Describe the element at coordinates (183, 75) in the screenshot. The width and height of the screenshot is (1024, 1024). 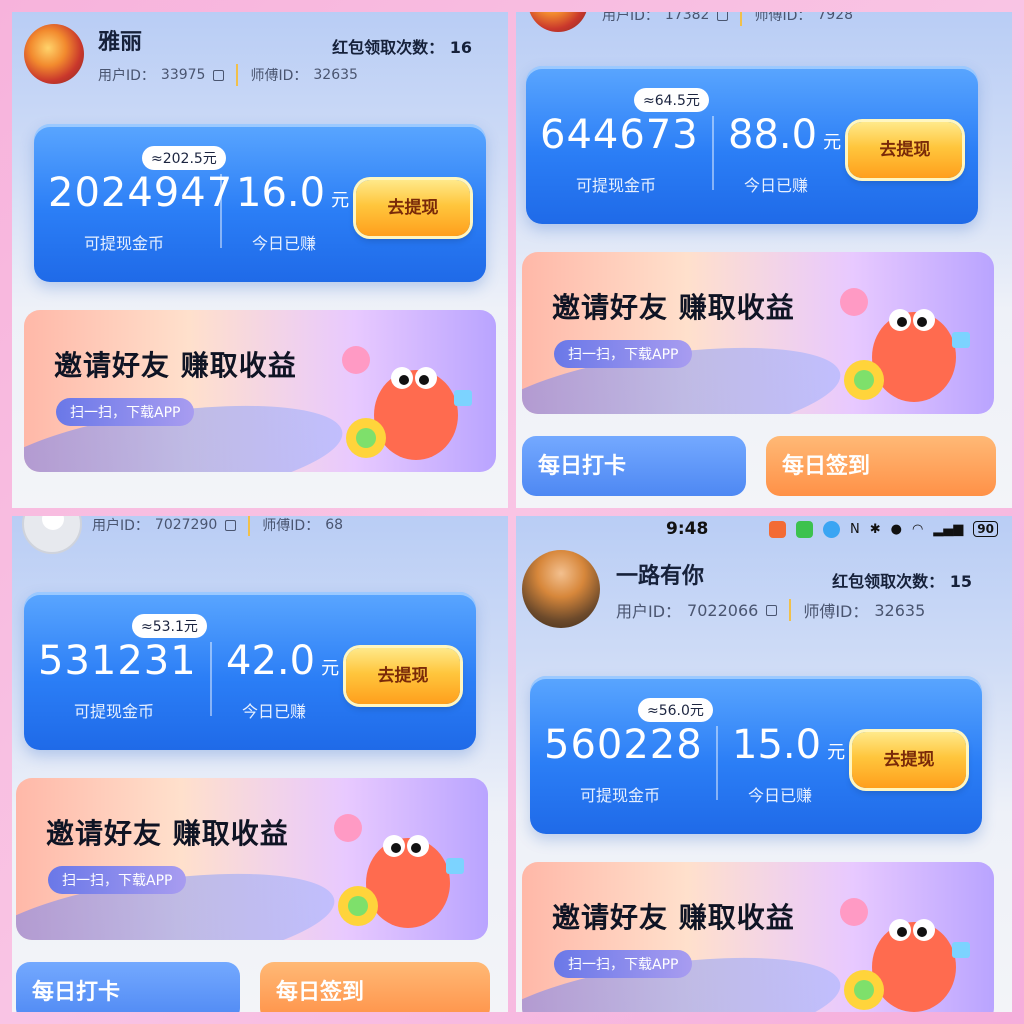
I see `user-id: 33975` at that location.